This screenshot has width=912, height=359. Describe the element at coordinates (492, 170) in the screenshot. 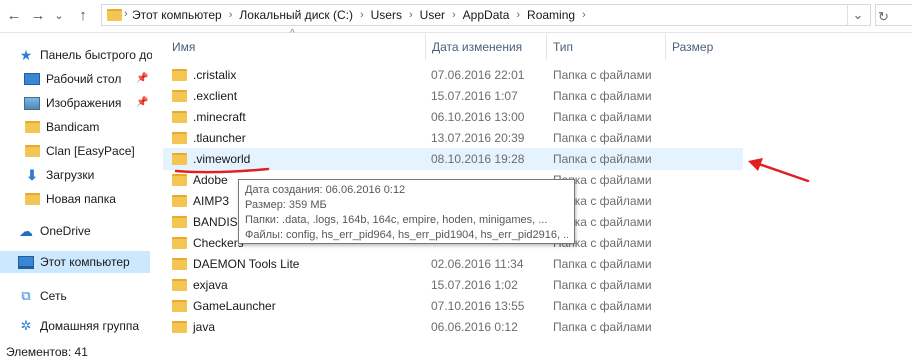

I see `annotation-overlay` at that location.